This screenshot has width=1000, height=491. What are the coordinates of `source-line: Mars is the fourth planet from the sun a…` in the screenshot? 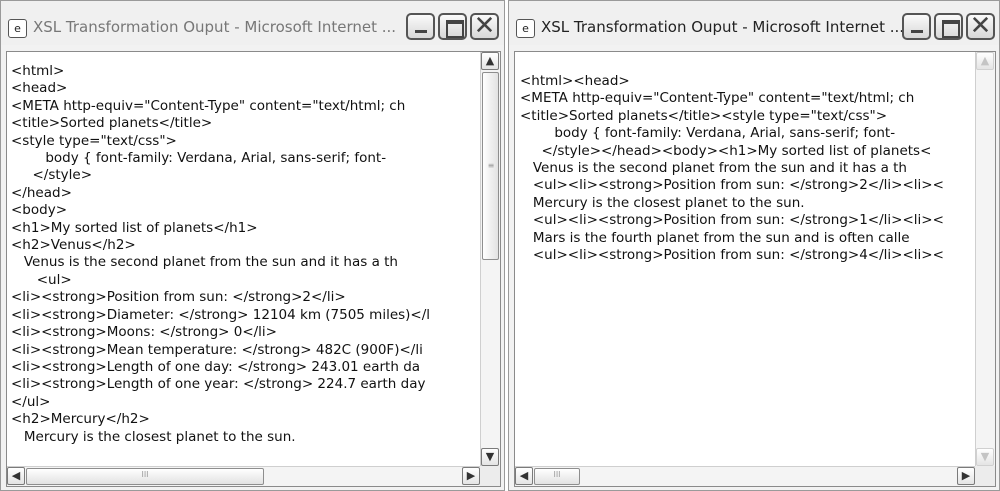 It's located at (715, 237).